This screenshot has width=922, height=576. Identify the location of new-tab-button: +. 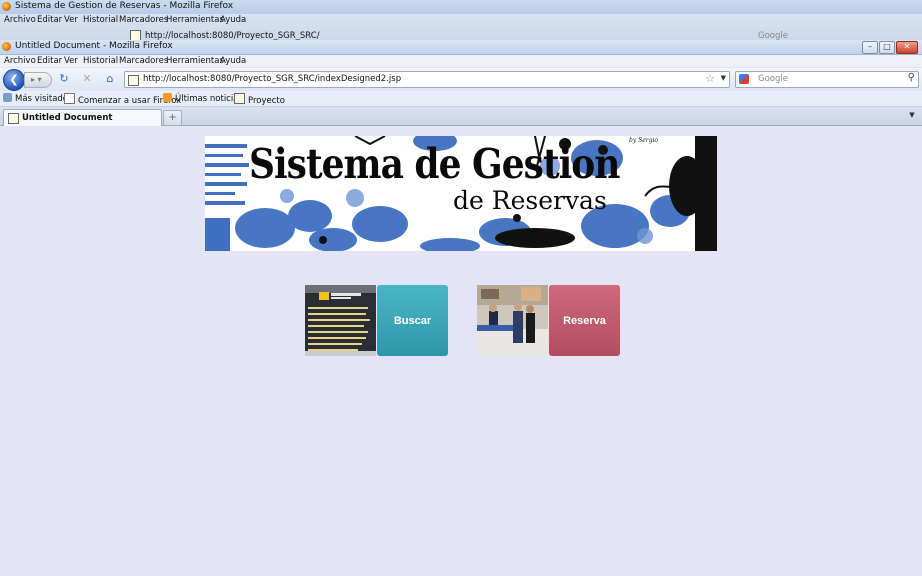
(172, 118).